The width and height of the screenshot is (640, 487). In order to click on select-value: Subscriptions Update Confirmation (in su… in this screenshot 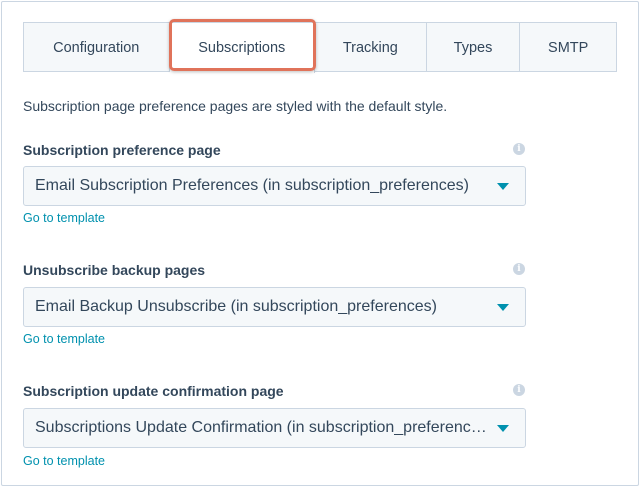, I will do `click(262, 427)`.